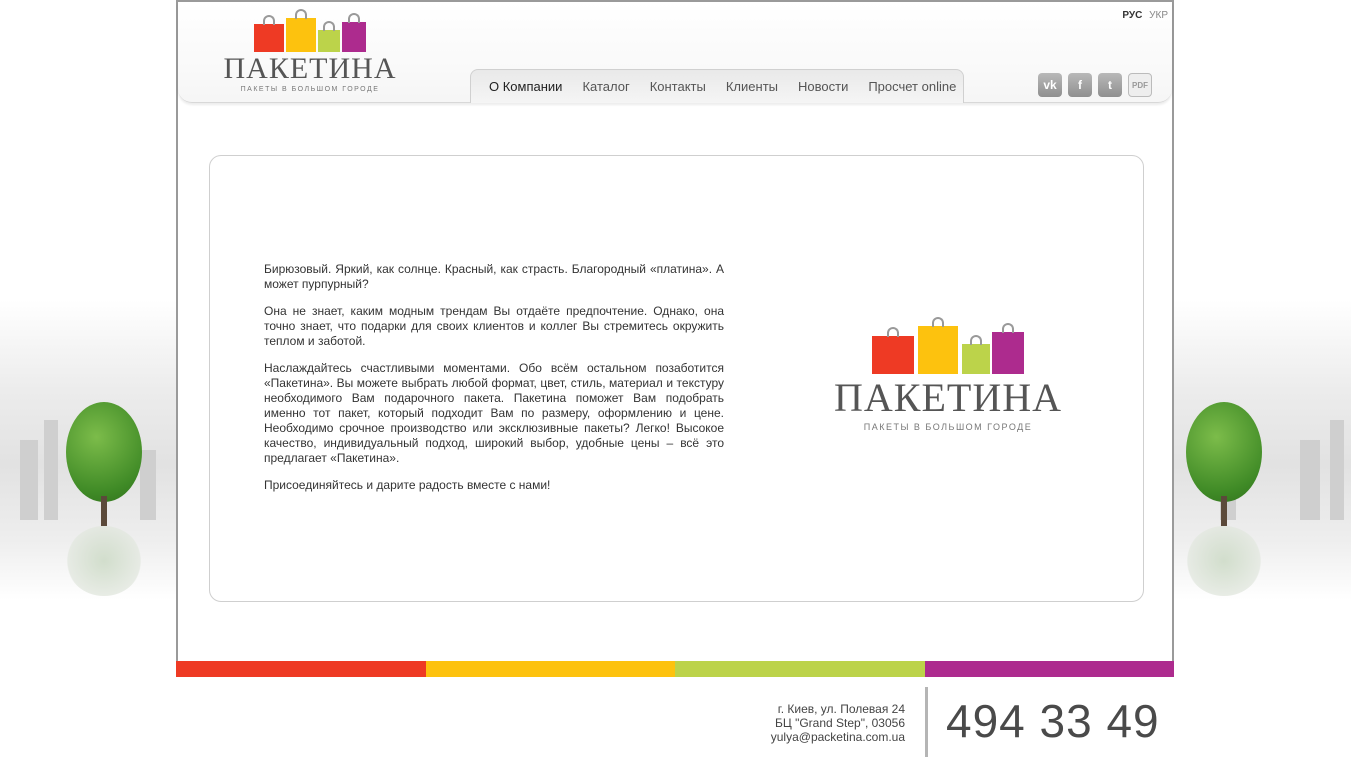 This screenshot has width=1351, height=767. I want to click on stripe-red, so click(301, 669).